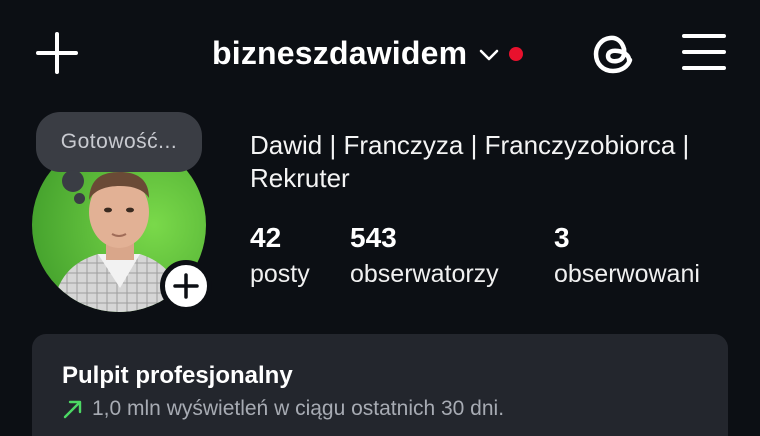 This screenshot has width=760, height=436. Describe the element at coordinates (73, 181) in the screenshot. I see `note-bubble-tail` at that location.